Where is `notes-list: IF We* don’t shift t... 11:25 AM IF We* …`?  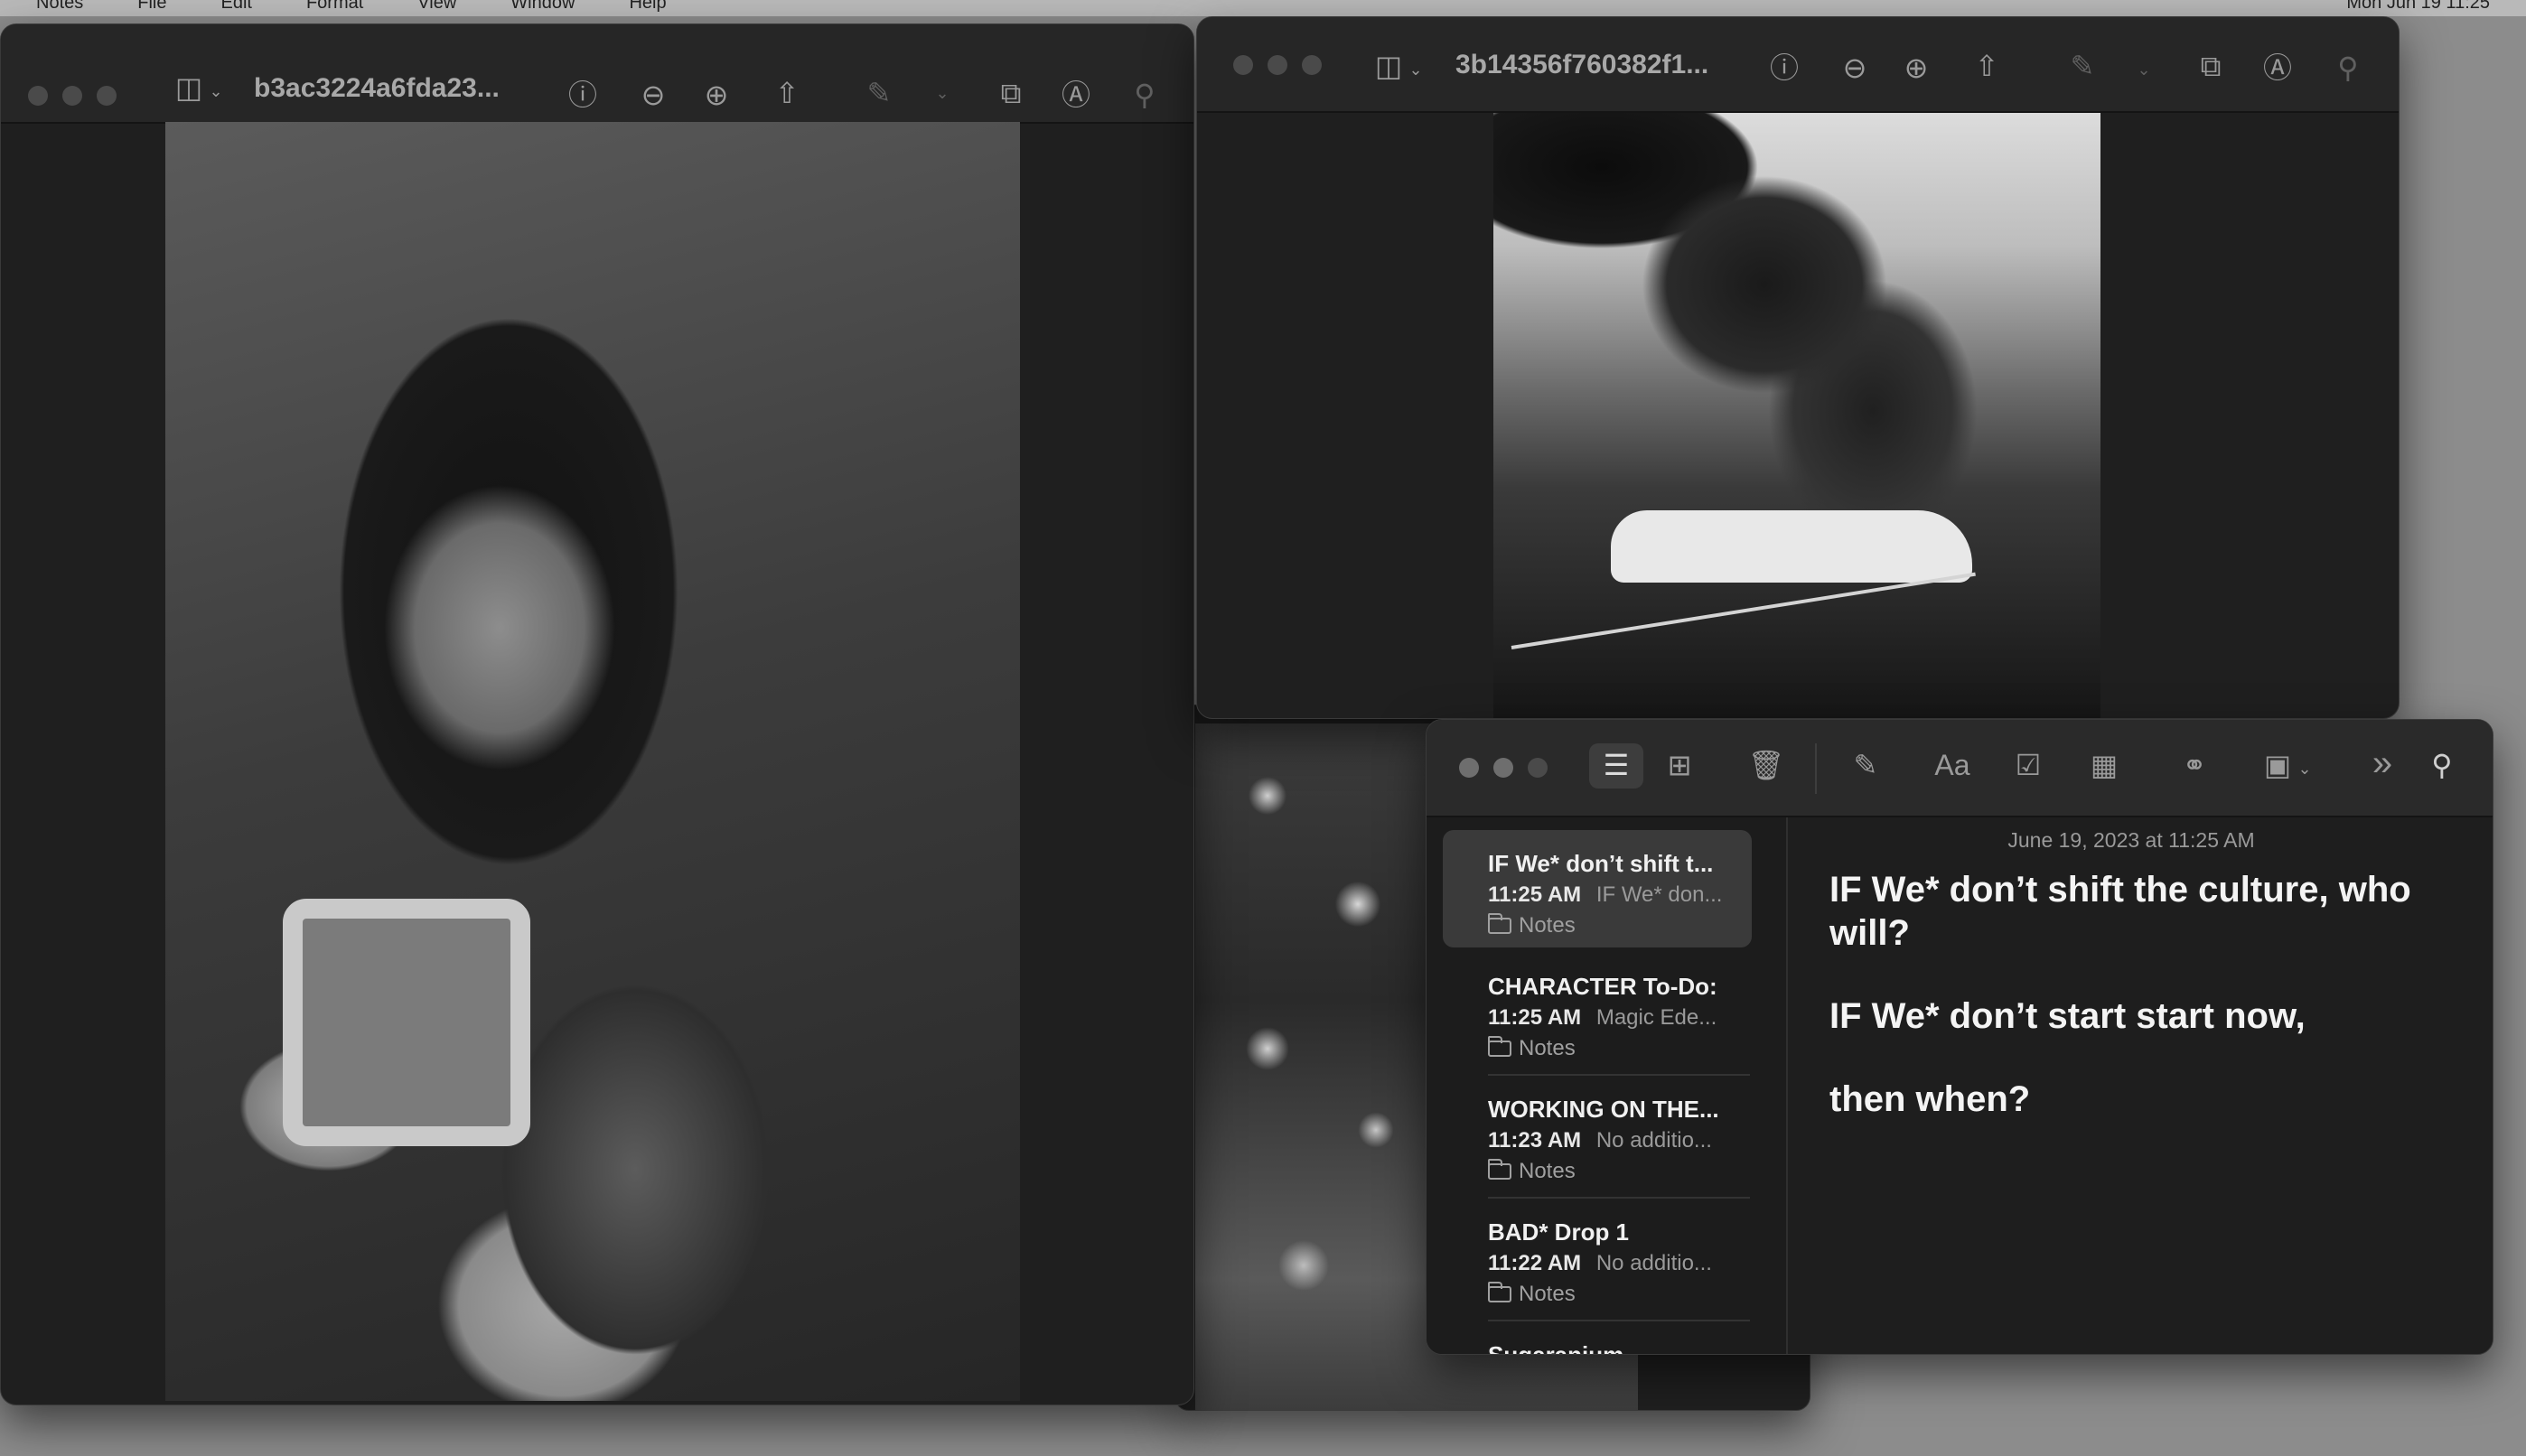
notes-list: IF We* don’t shift t... 11:25 AM IF We* … is located at coordinates (1607, 1085).